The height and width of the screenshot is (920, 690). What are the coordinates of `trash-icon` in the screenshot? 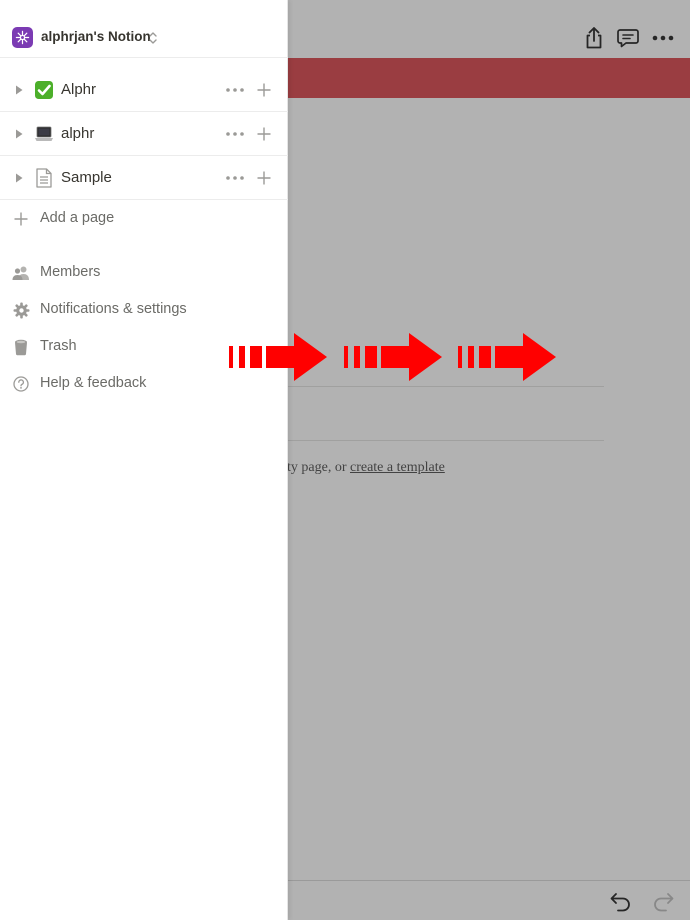 It's located at (21, 347).